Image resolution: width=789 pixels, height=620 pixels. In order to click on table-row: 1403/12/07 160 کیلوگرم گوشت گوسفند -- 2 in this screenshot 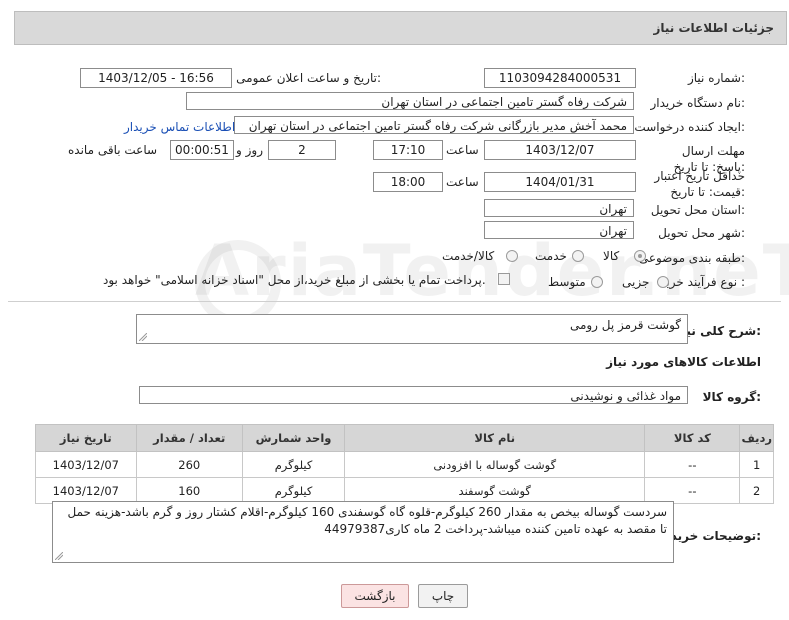, I will do `click(404, 490)`.